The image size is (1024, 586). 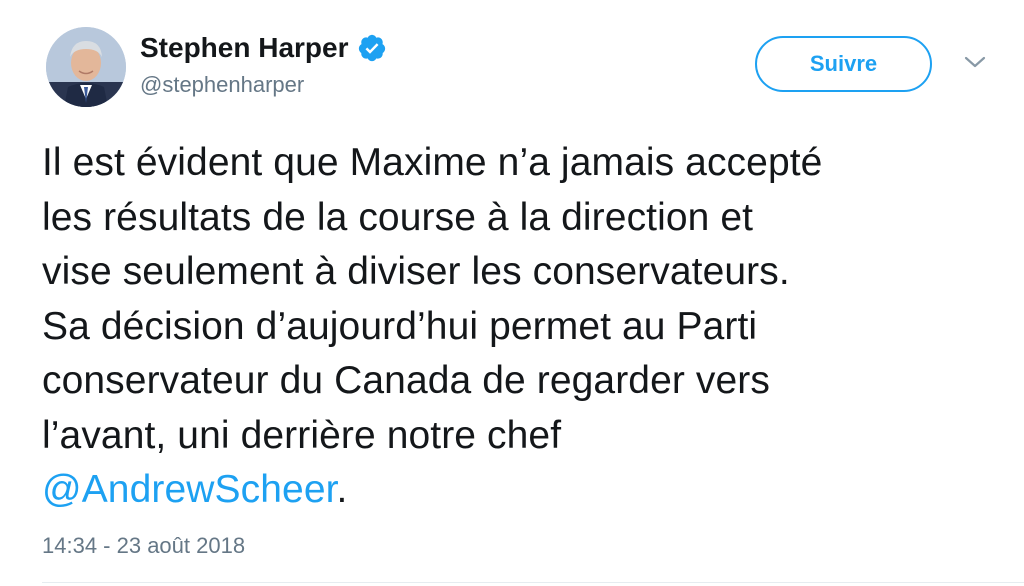 I want to click on tweet-text-line: l’avant, uni derrière notre chef, so click(x=302, y=435).